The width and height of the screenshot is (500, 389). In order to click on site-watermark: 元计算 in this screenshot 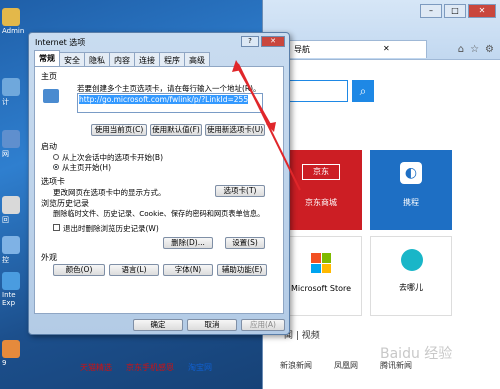, I will do `click(473, 376)`.